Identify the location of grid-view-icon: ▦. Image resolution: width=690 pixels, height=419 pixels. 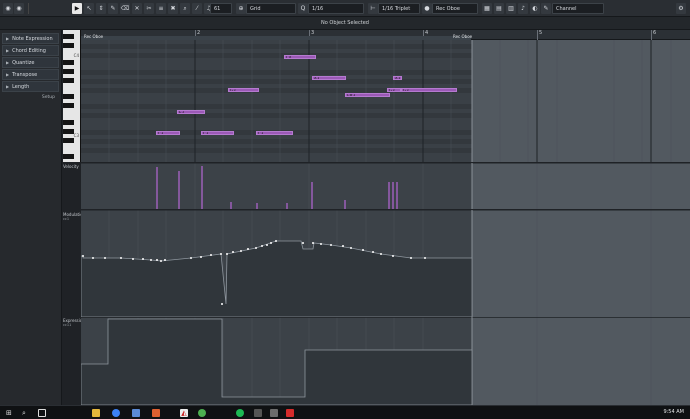
(487, 8).